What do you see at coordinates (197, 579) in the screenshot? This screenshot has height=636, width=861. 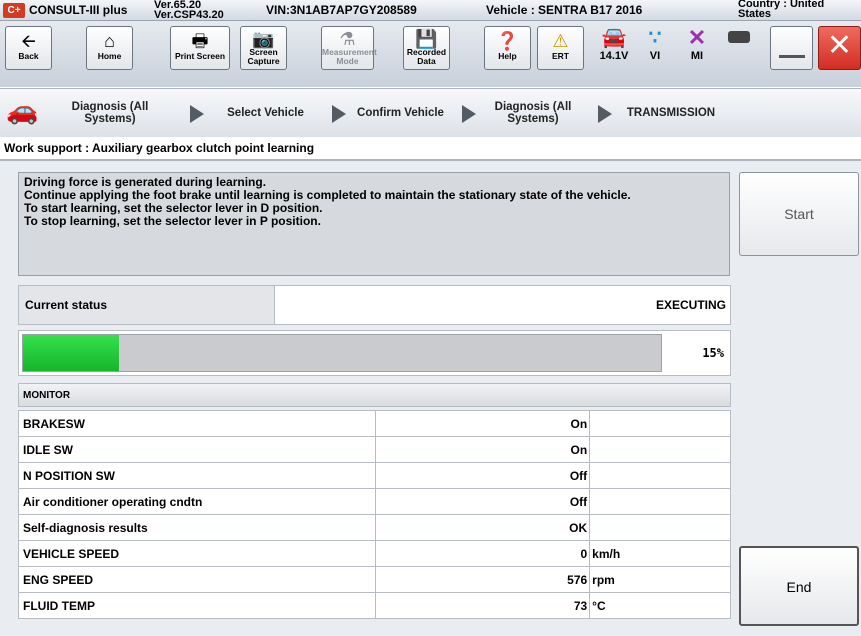 I see `monitor-item-name: ENG SPEED` at bounding box center [197, 579].